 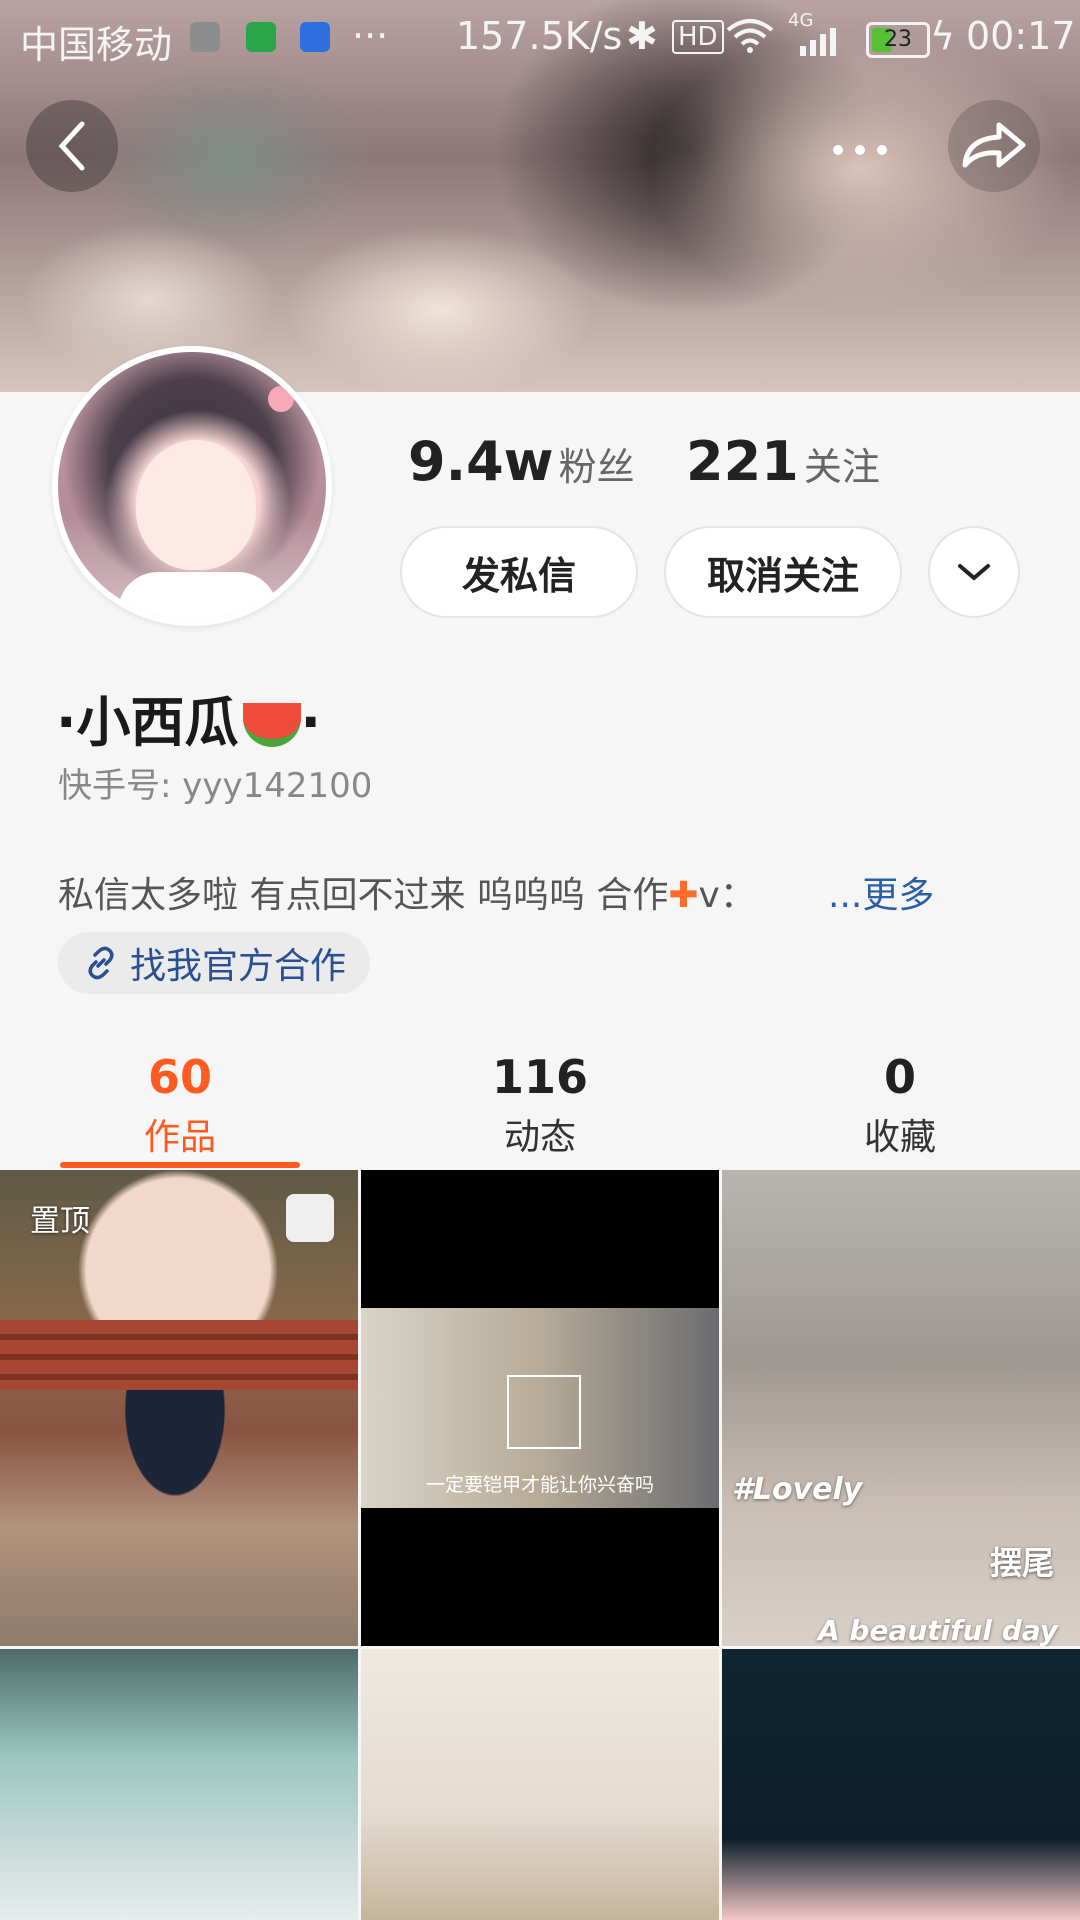 I want to click on plus-emoji-icon: ✚, so click(x=683, y=895).